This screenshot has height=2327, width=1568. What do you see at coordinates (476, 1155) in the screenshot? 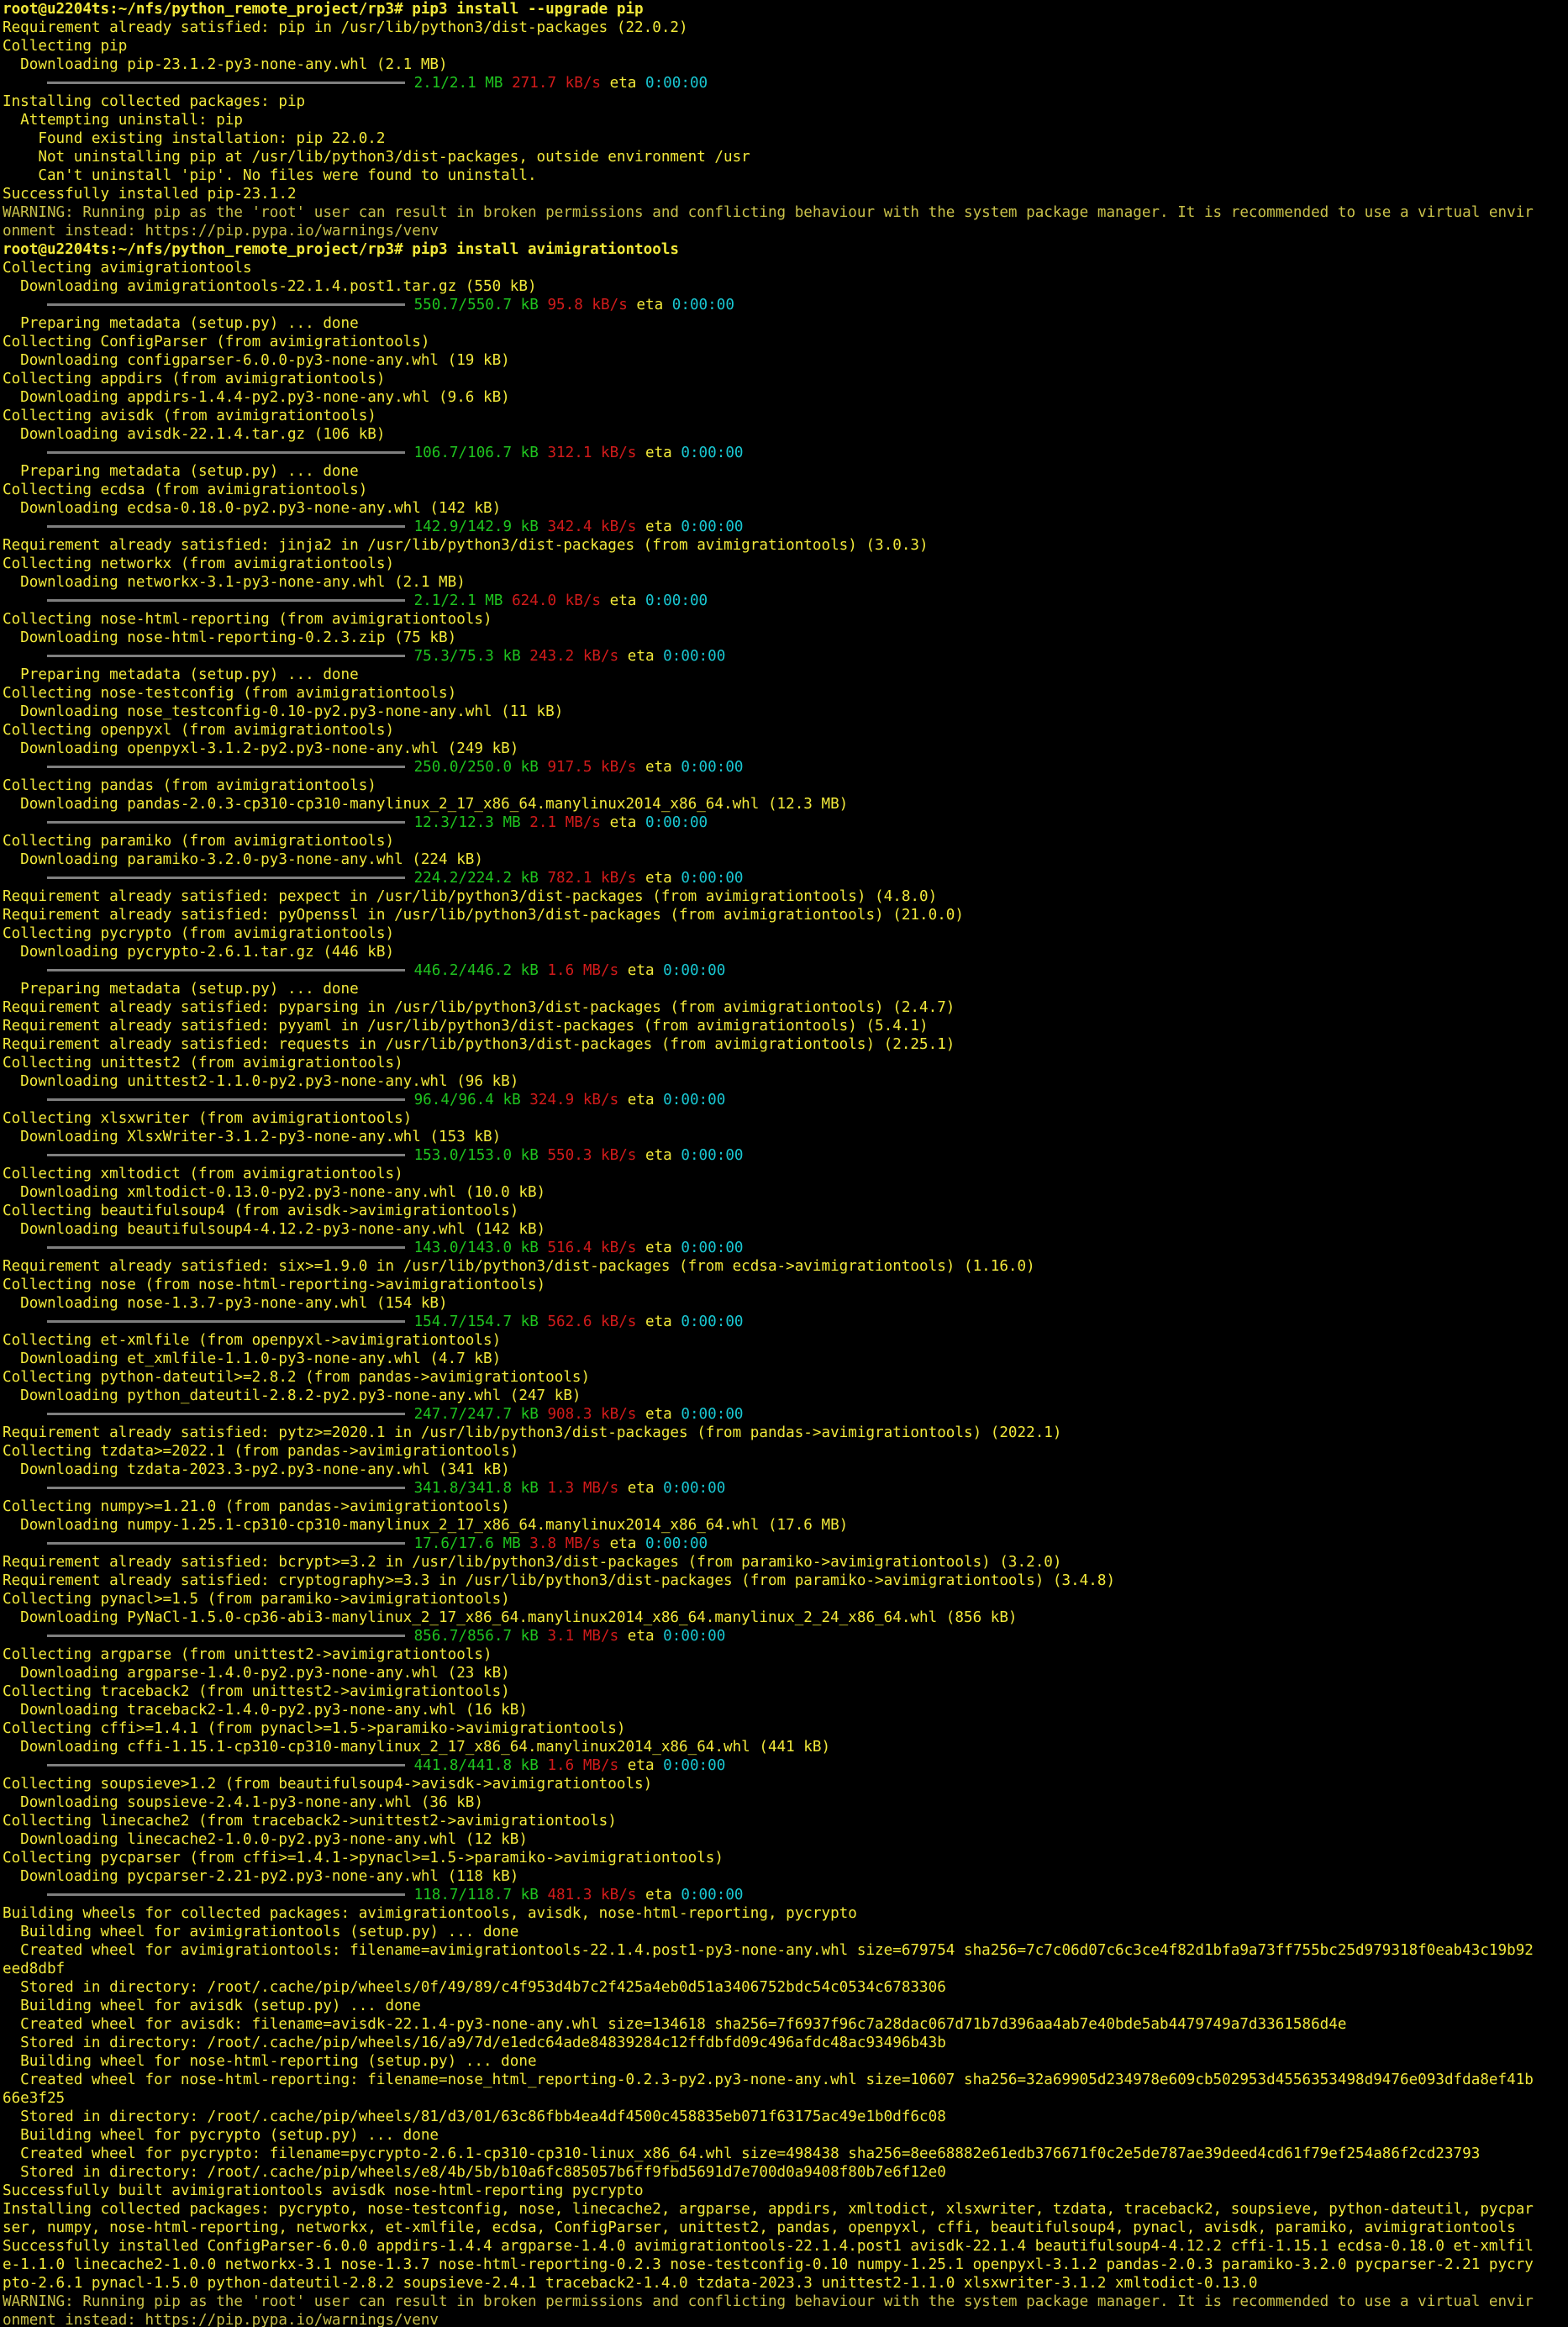
I see `download-size: 153.0/153.0 kB` at bounding box center [476, 1155].